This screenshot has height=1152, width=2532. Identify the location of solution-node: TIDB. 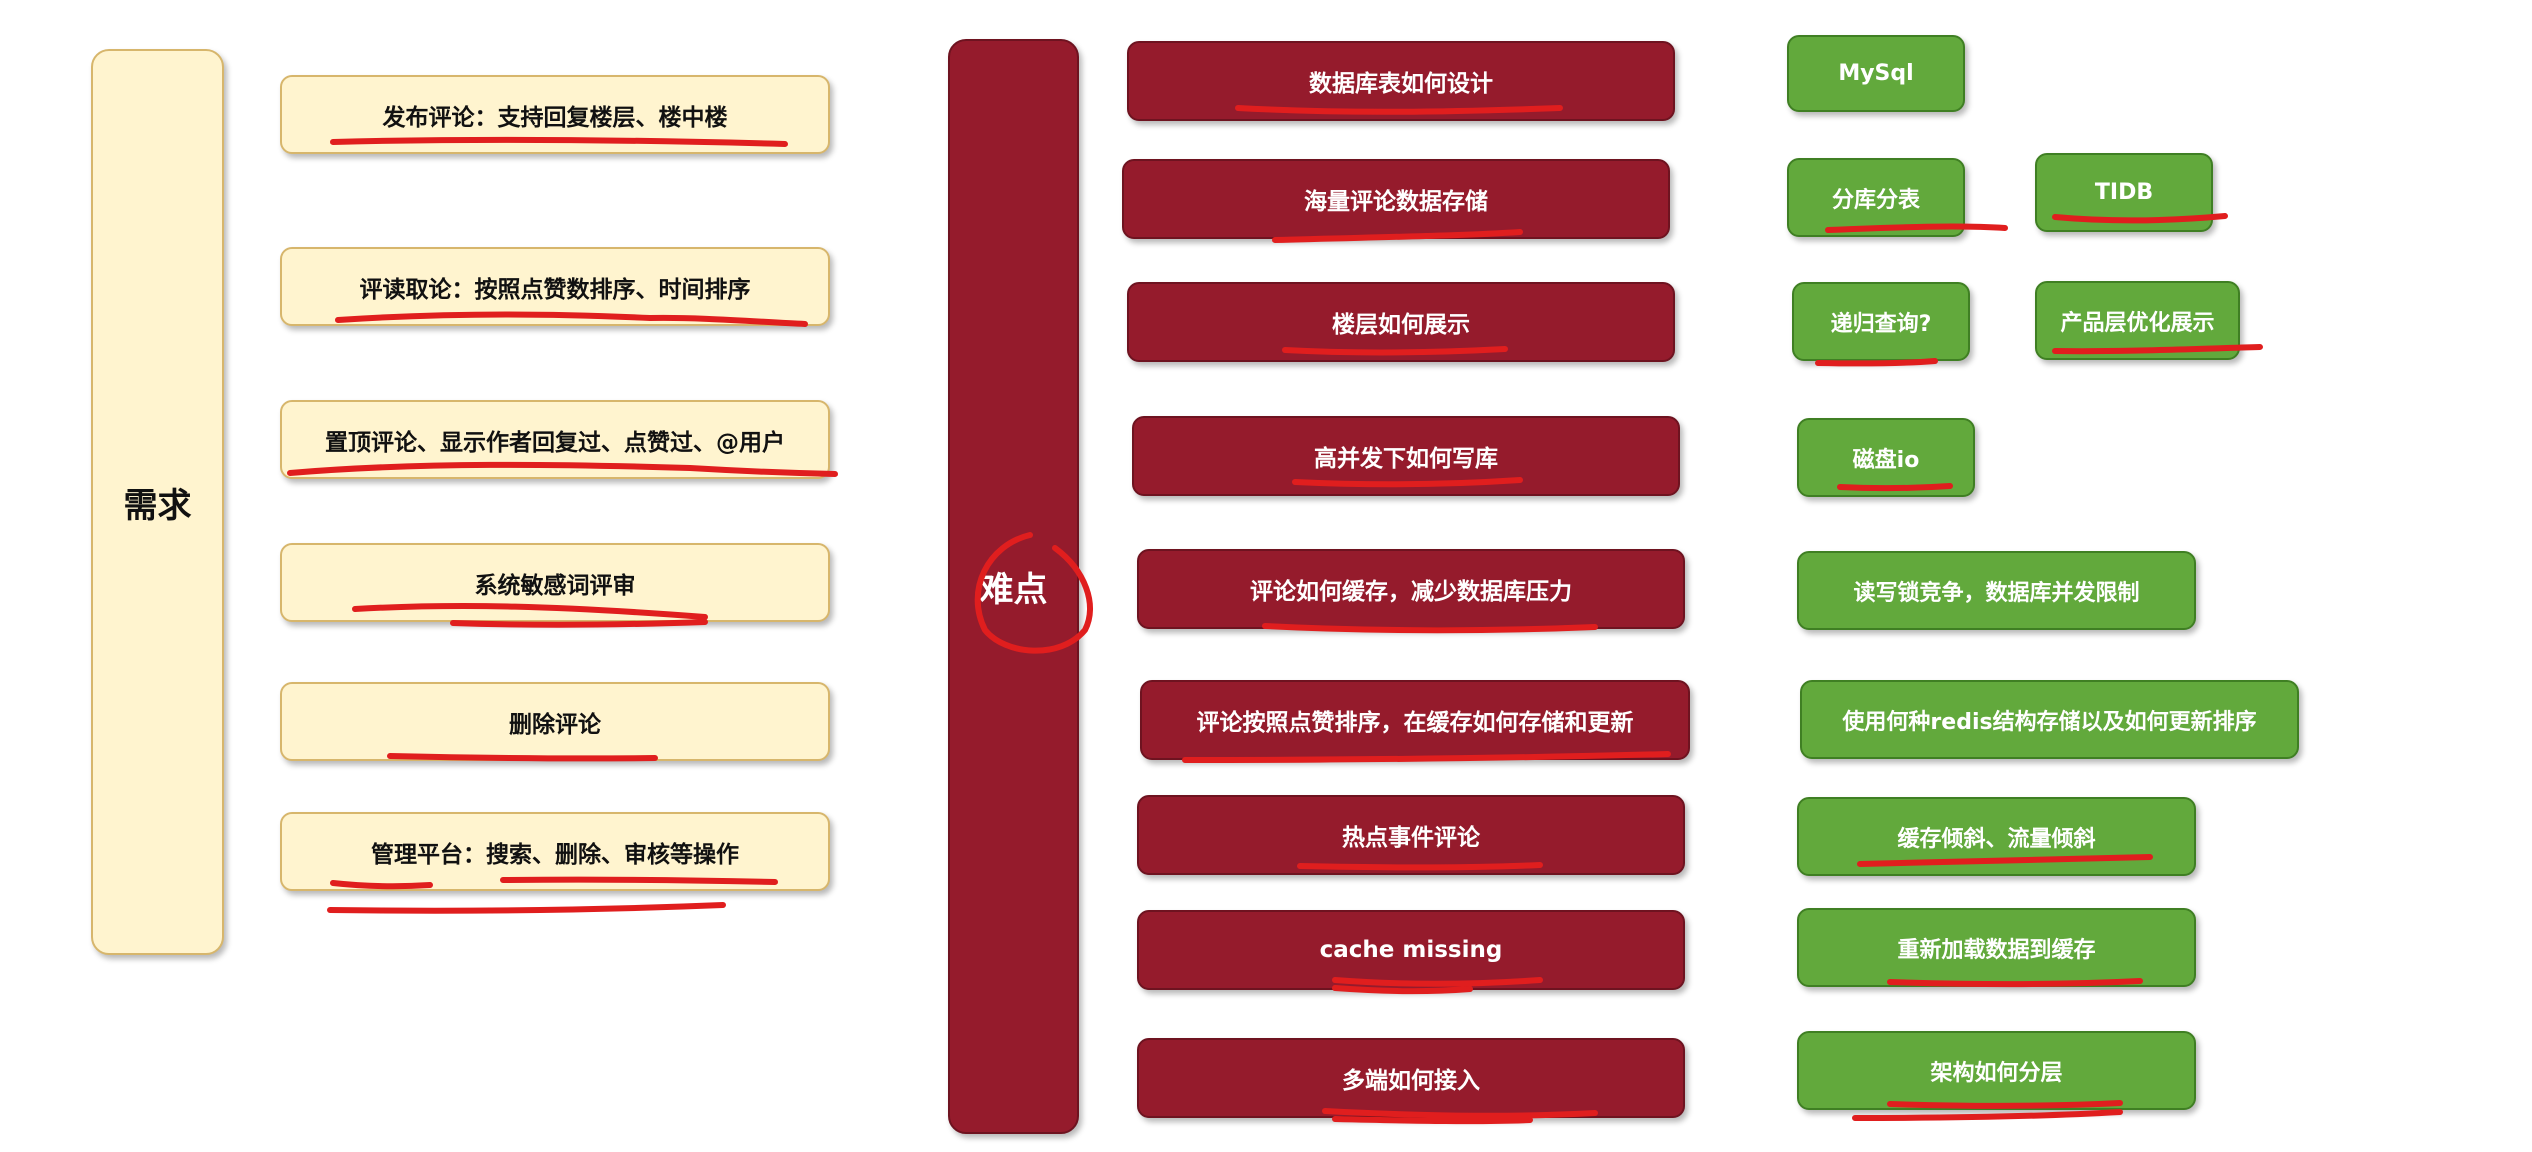
(2124, 192).